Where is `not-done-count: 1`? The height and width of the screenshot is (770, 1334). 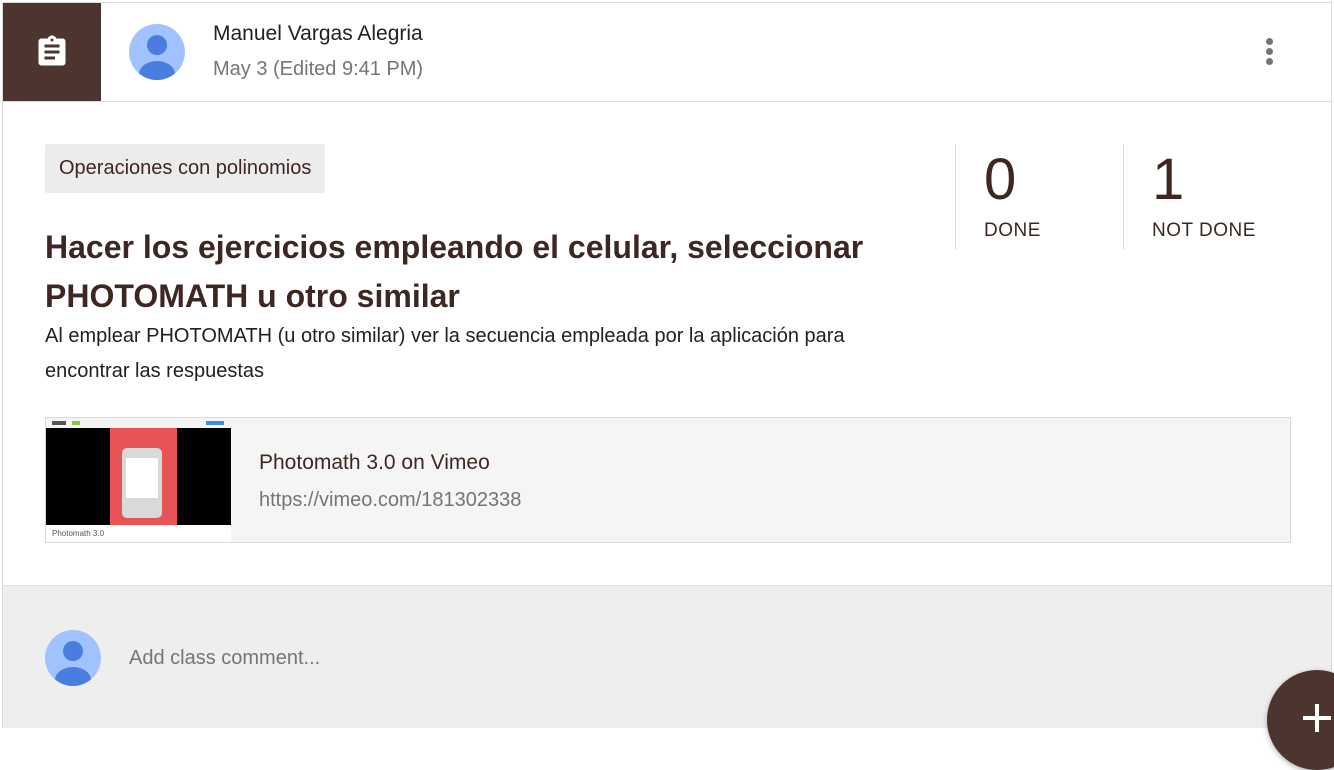
not-done-count: 1 is located at coordinates (1168, 179).